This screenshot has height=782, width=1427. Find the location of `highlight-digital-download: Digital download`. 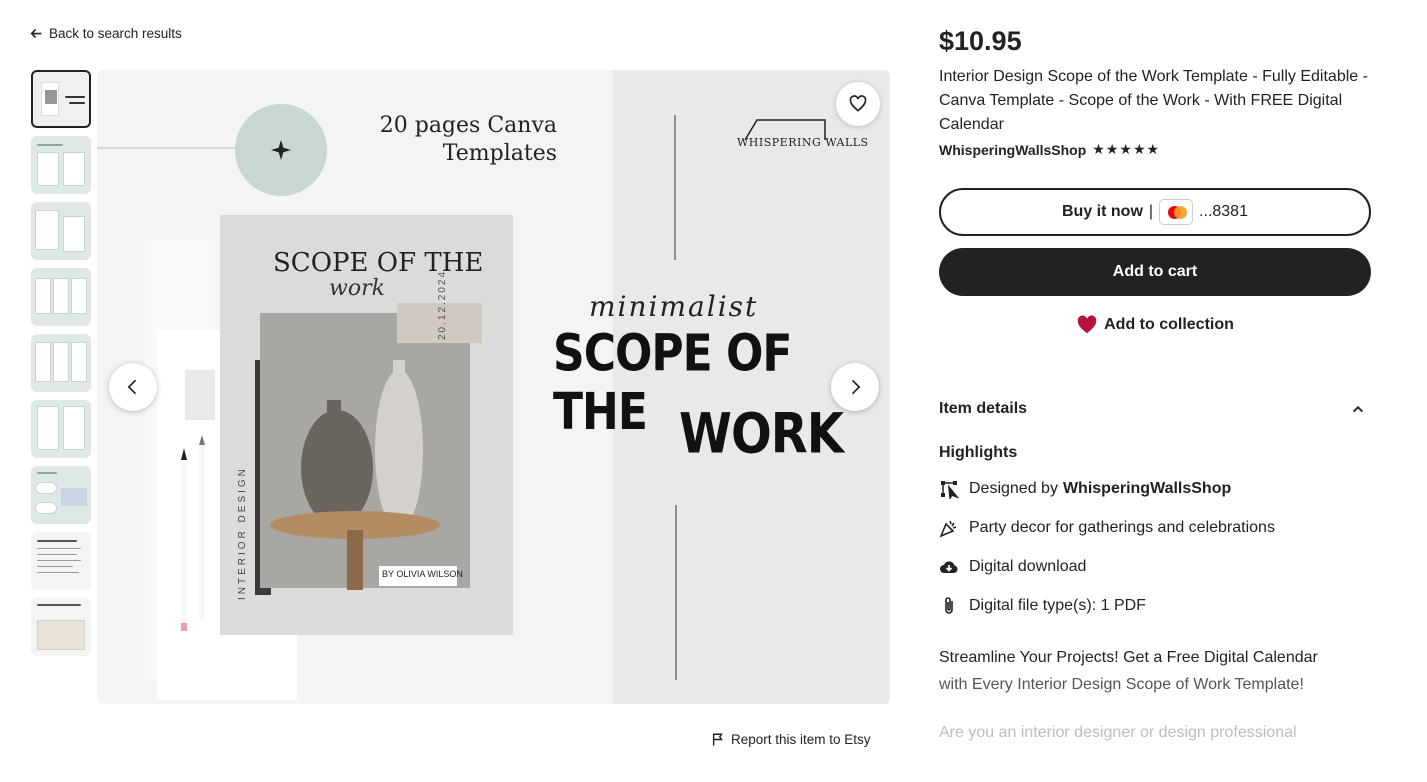

highlight-digital-download: Digital download is located at coordinates (1155, 566).